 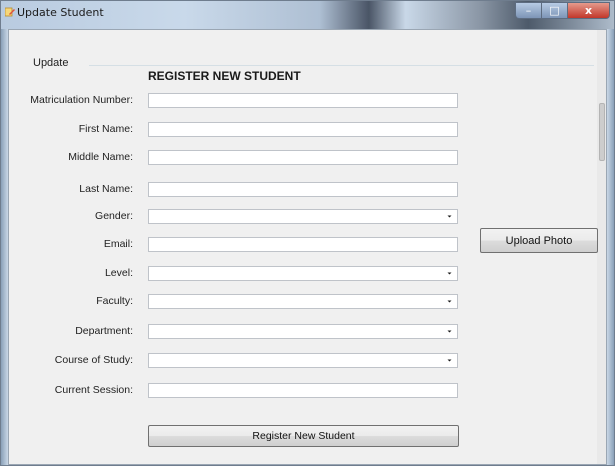 What do you see at coordinates (601, 247) in the screenshot?
I see `vertical-scrollbar` at bounding box center [601, 247].